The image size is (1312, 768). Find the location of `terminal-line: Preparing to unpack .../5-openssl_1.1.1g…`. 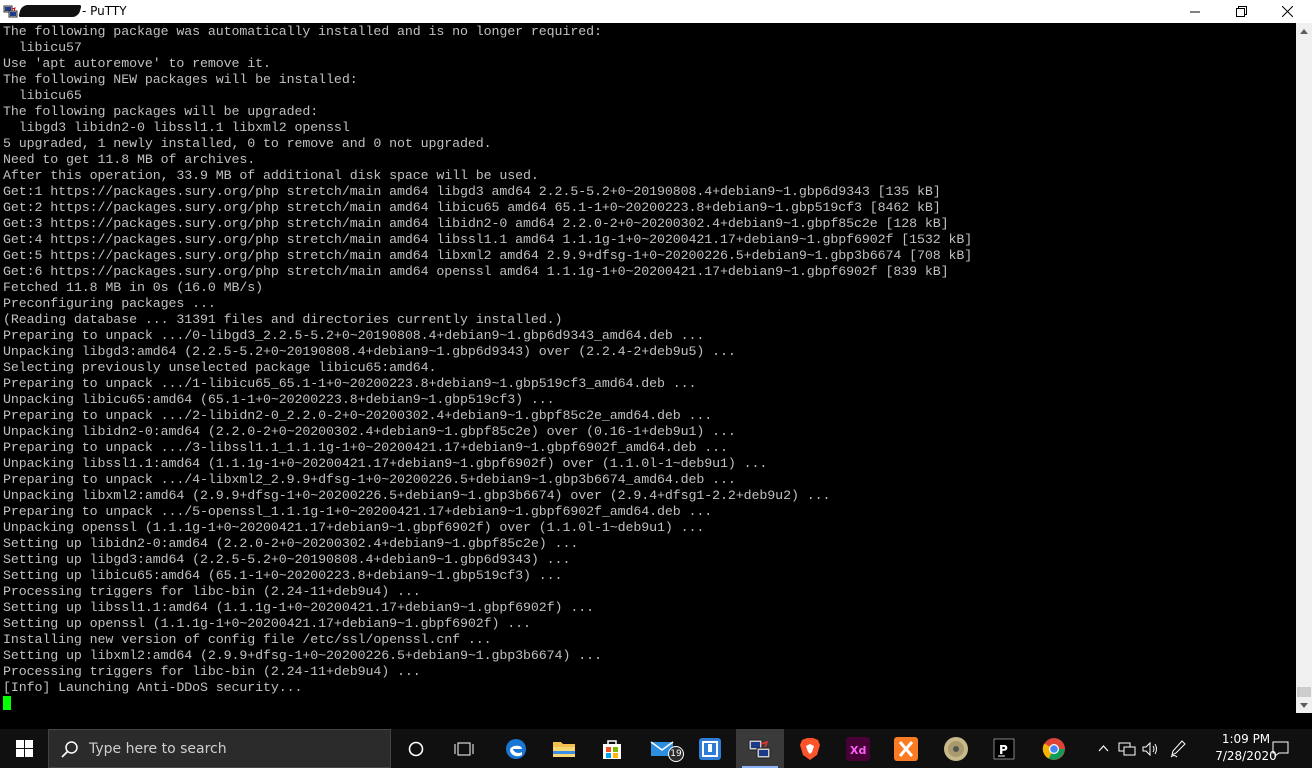

terminal-line: Preparing to unpack .../5-openssl_1.1.1g… is located at coordinates (358, 511).